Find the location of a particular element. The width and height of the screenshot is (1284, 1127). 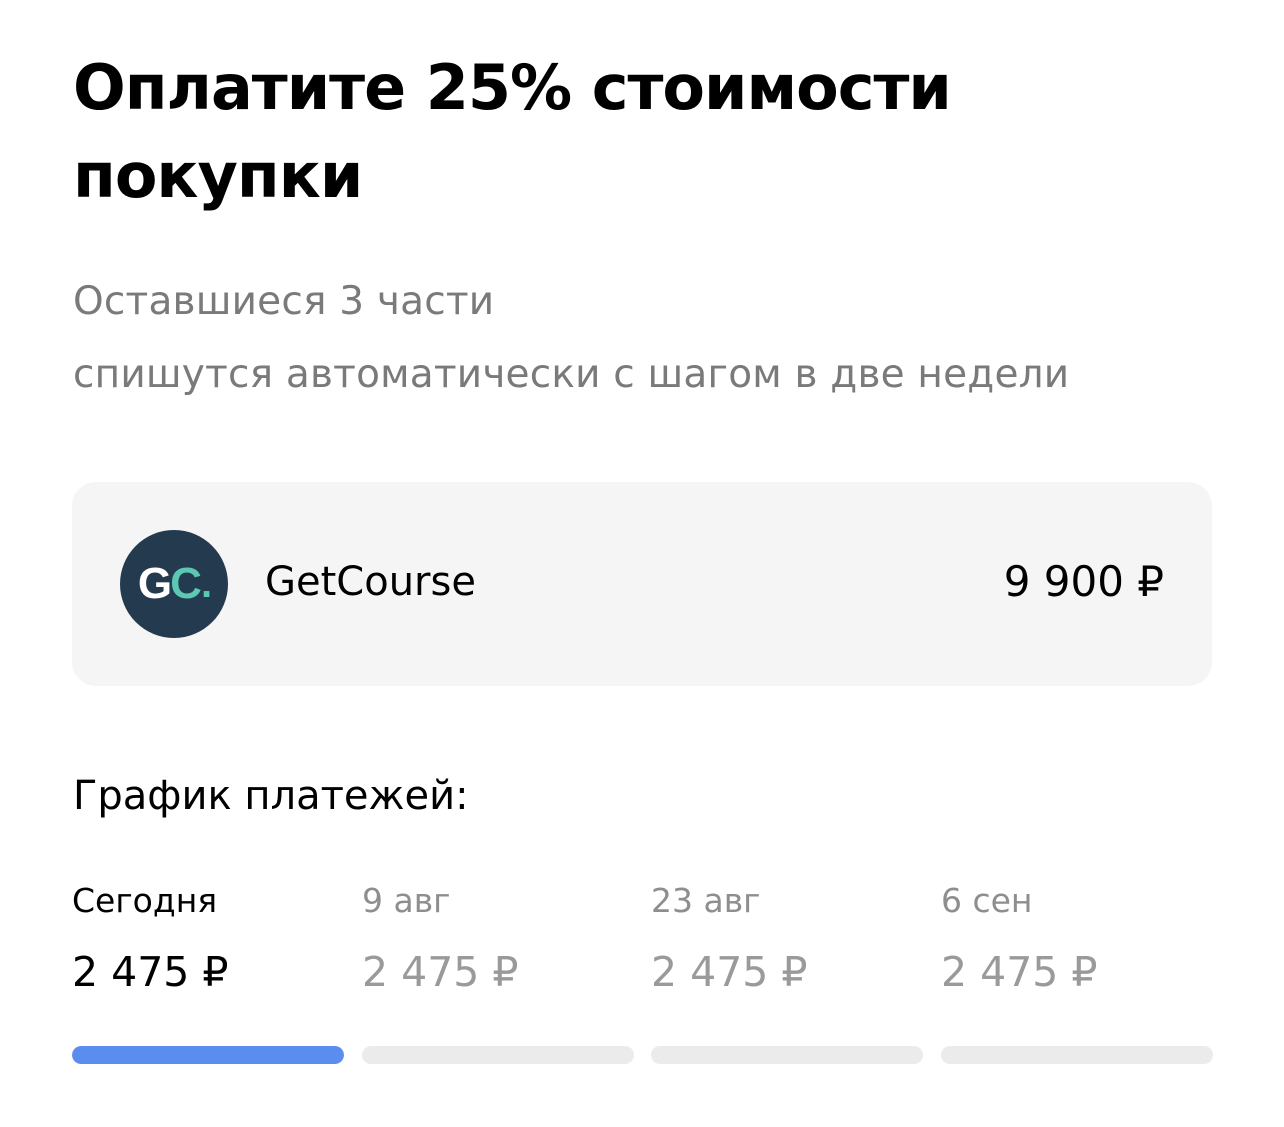

payment-date: 6 сен is located at coordinates (987, 900).